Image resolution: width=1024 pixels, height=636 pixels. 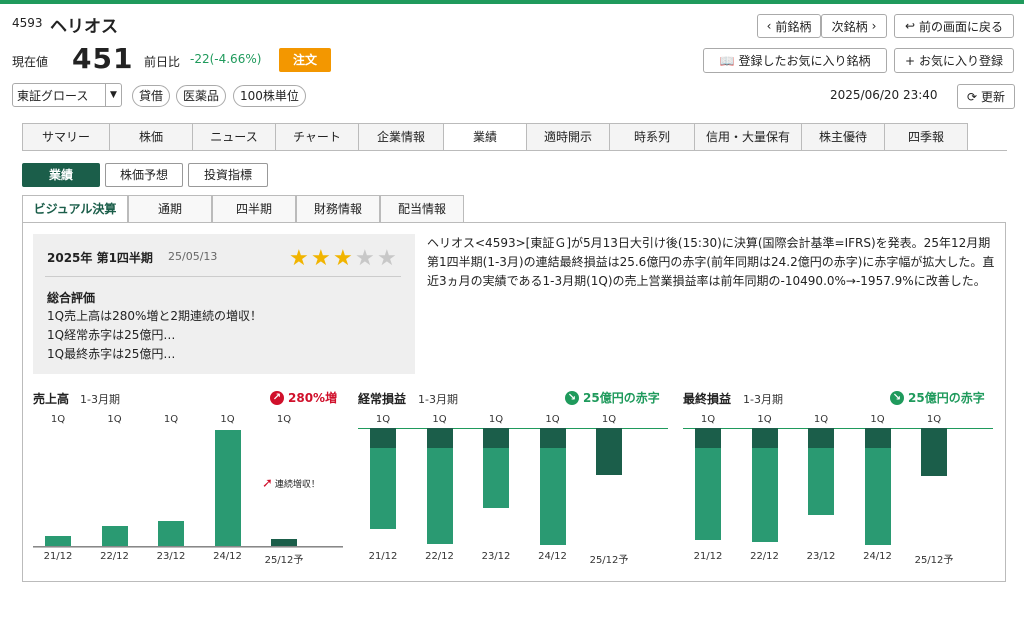 What do you see at coordinates (305, 60) in the screenshot?
I see `order-button: 注文` at bounding box center [305, 60].